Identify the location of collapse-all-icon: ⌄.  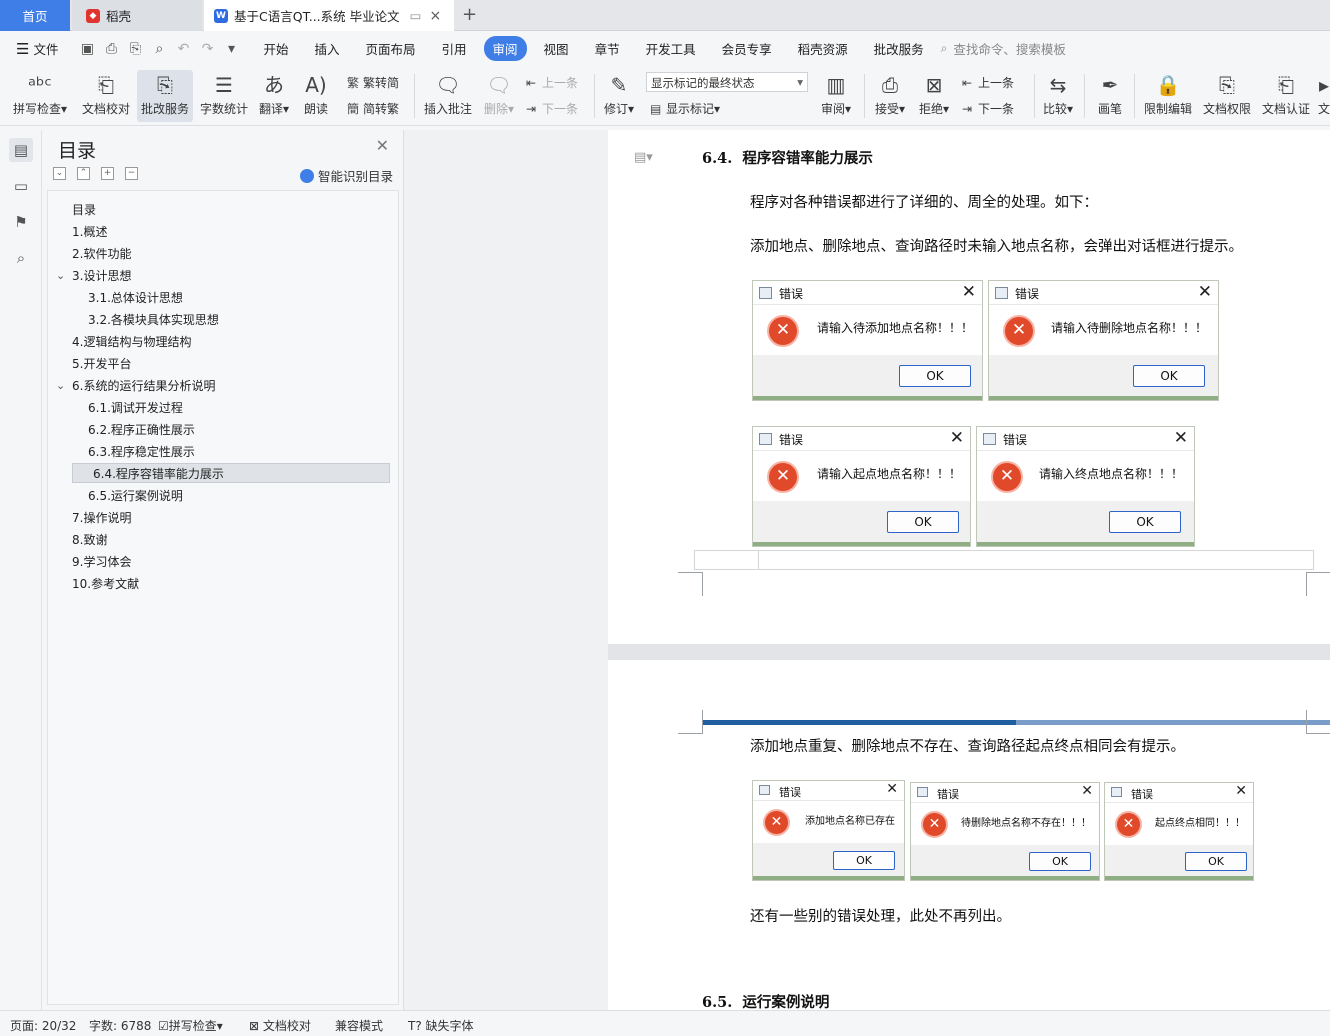
(59, 173).